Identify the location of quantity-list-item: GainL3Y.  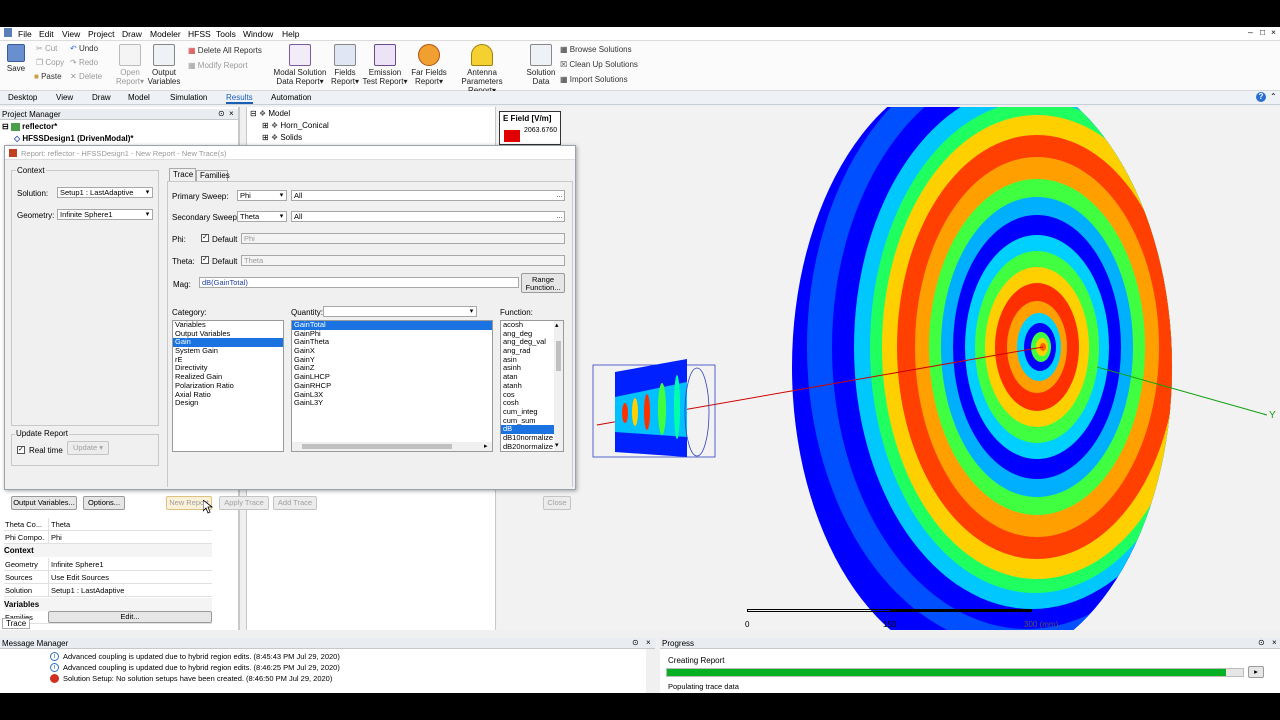
(392, 403).